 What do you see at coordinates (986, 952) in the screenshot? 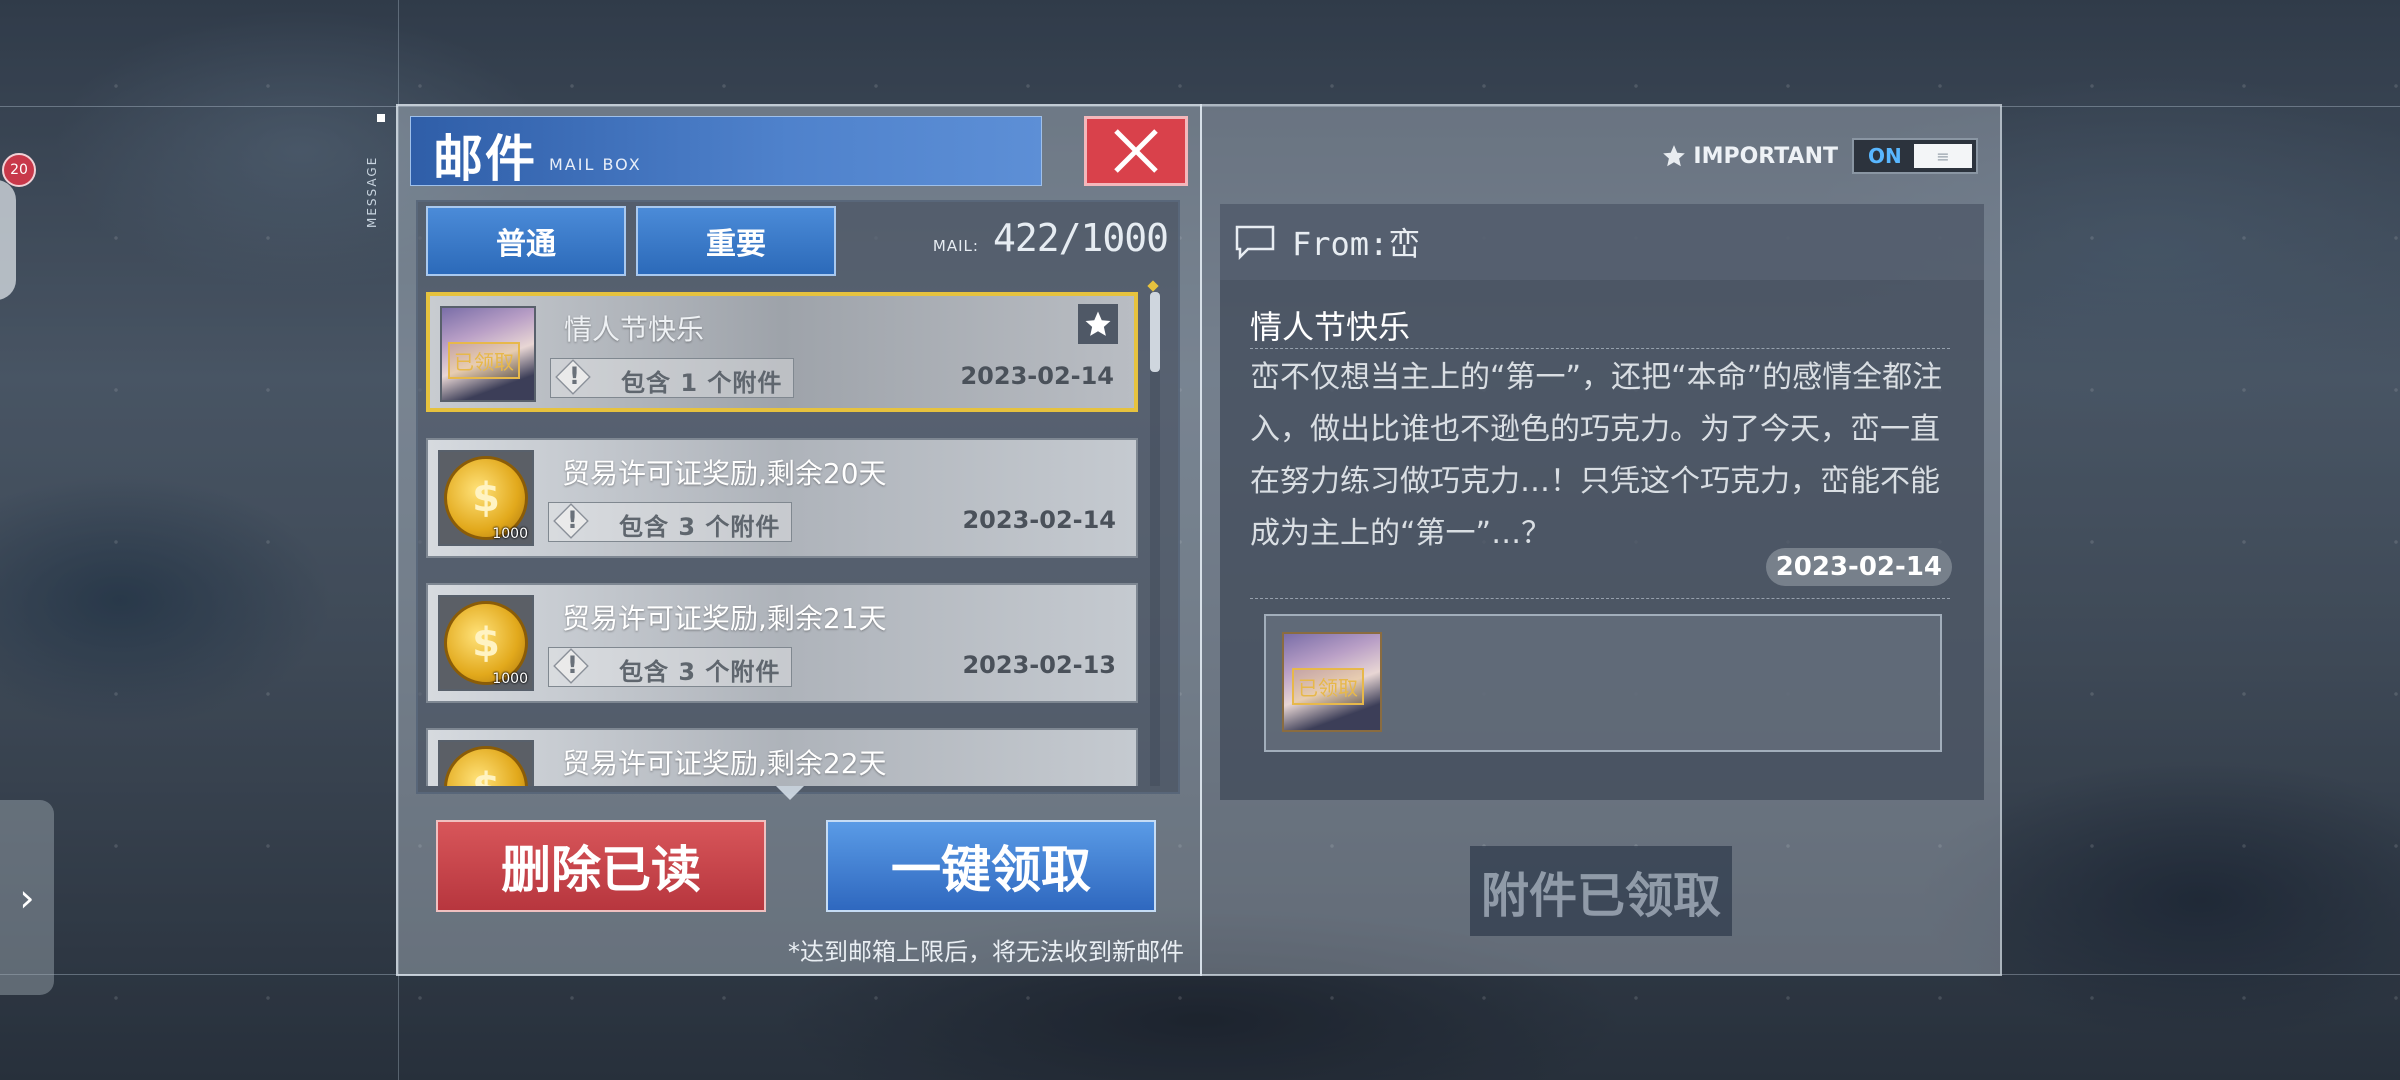
I see `mailbox-limit-note: *达到邮箱上限后，将无法收到新邮件` at bounding box center [986, 952].